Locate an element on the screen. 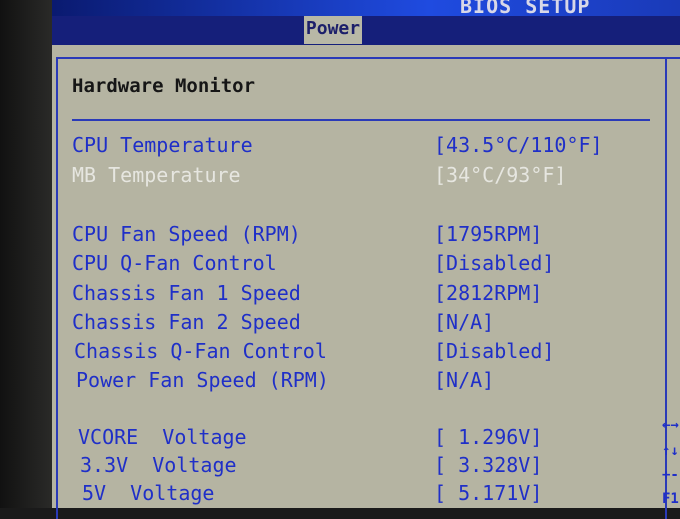 The image size is (680, 519). row-value: [43.5°C/110°F] is located at coordinates (518, 145).